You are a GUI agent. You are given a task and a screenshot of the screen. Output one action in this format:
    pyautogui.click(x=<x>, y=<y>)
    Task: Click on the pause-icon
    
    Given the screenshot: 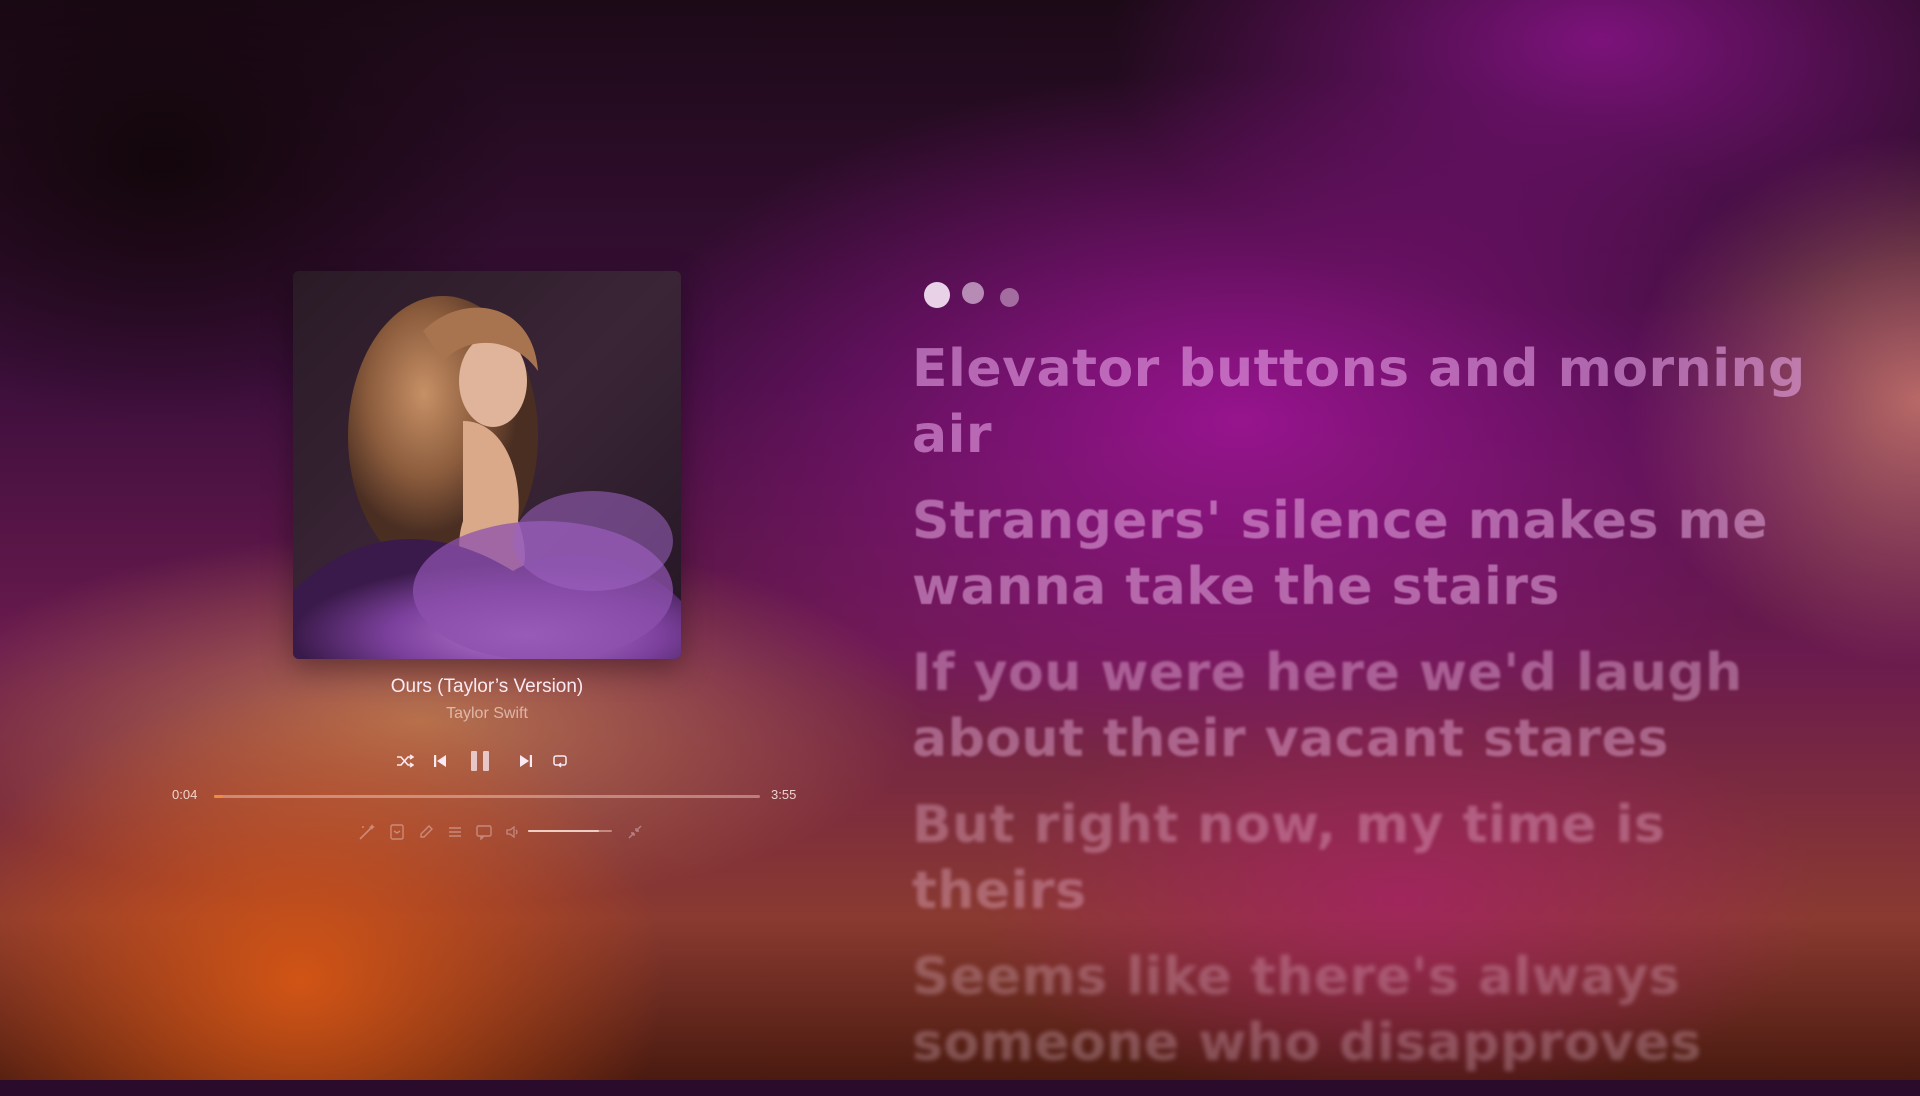 What is the action you would take?
    pyautogui.click(x=480, y=761)
    